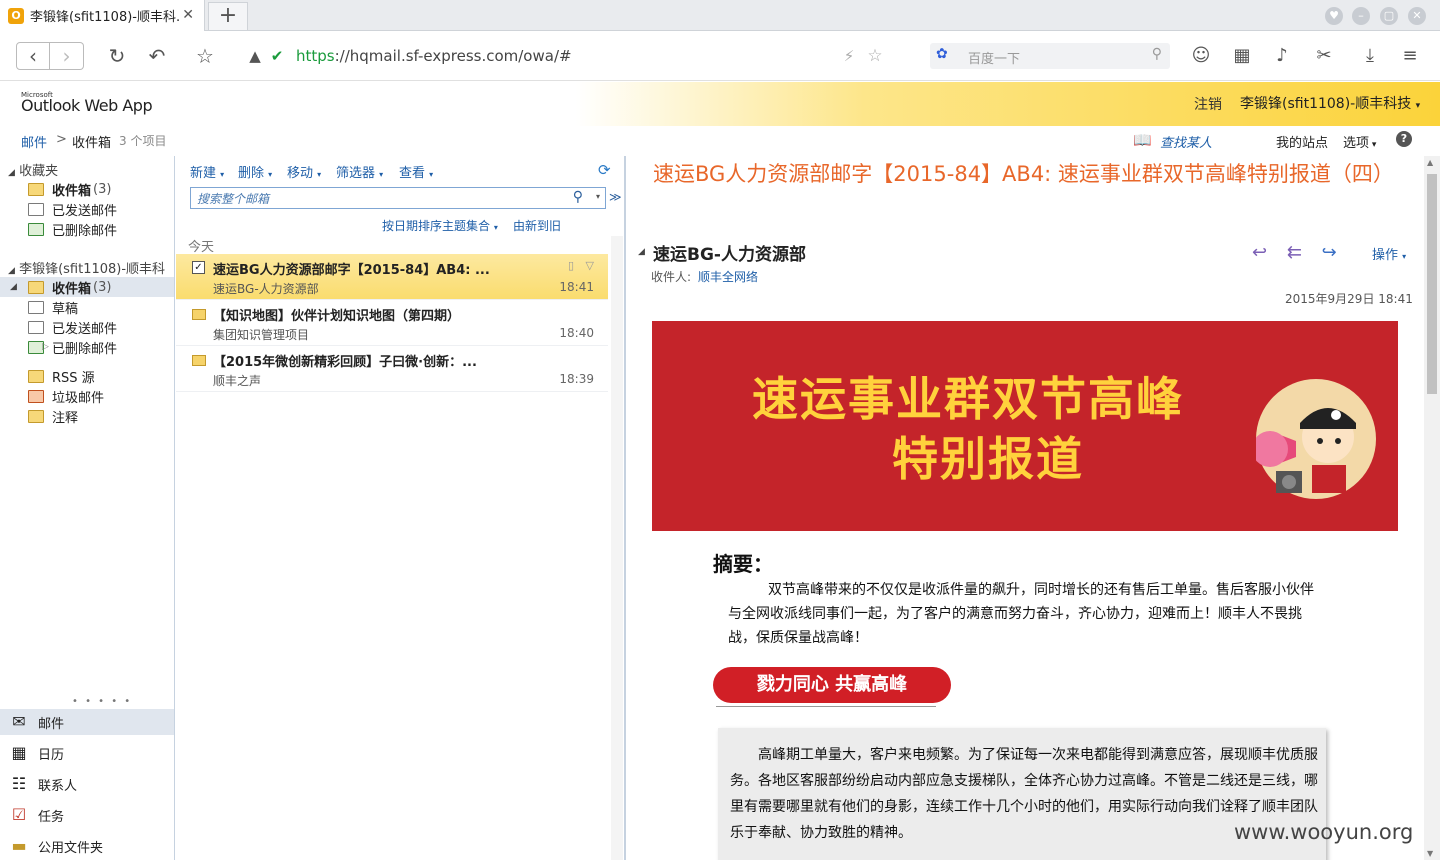 Image resolution: width=1440 pixels, height=860 pixels. Describe the element at coordinates (436, 226) in the screenshot. I see `sort-by-label: 按日期排序主题集合` at that location.